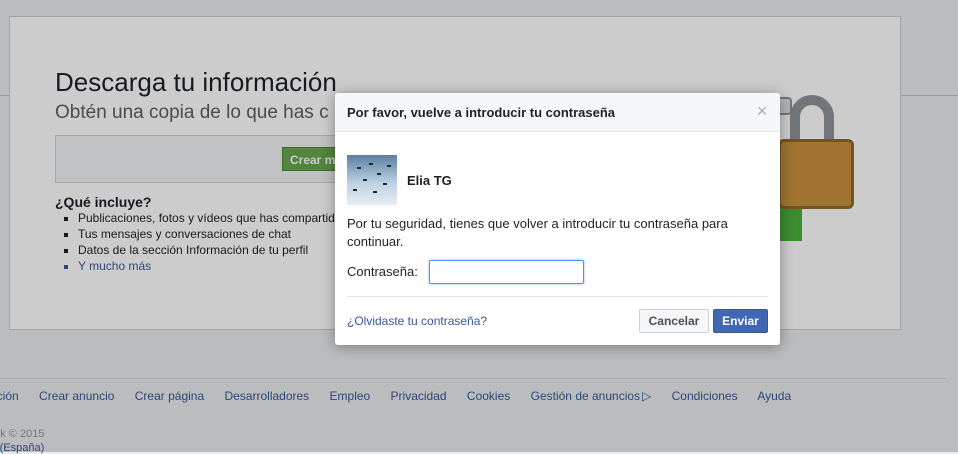 This screenshot has height=454, width=958. What do you see at coordinates (674, 321) in the screenshot?
I see `cancel-button: Cancelar` at bounding box center [674, 321].